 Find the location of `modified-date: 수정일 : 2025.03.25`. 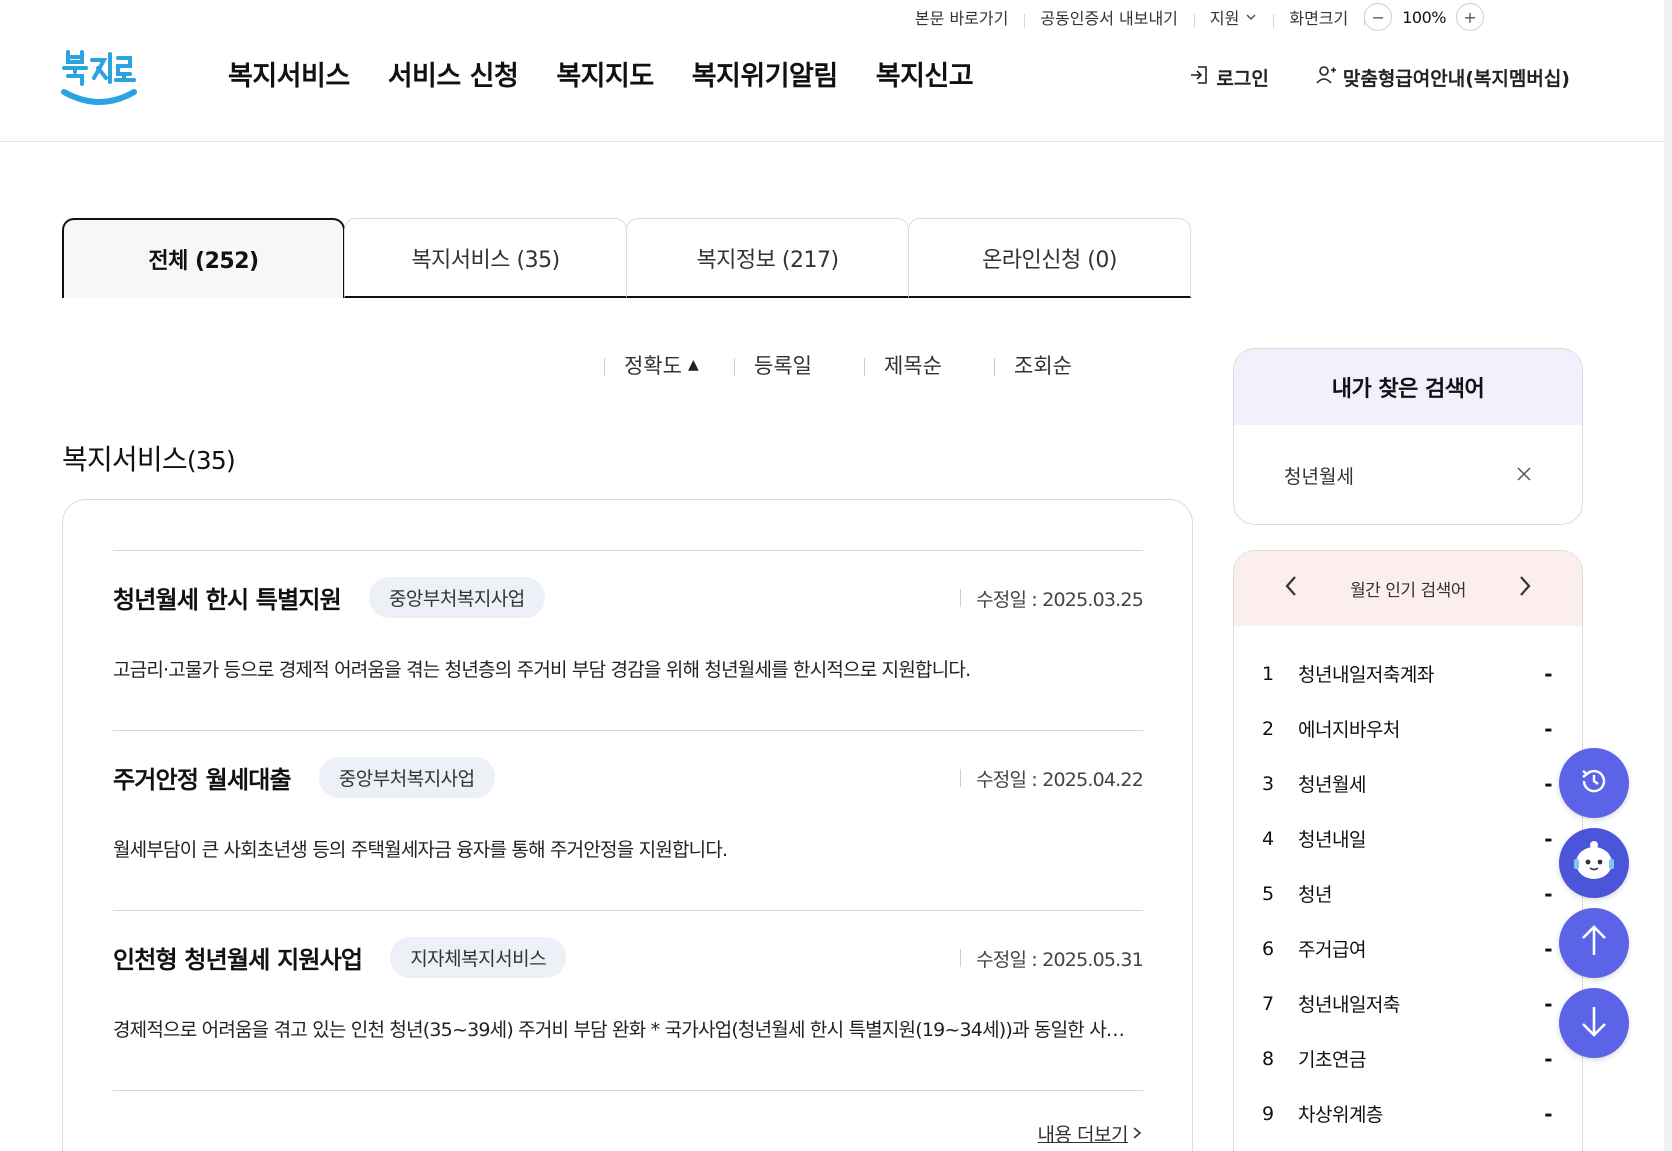

modified-date: 수정일 : 2025.03.25 is located at coordinates (1052, 598).